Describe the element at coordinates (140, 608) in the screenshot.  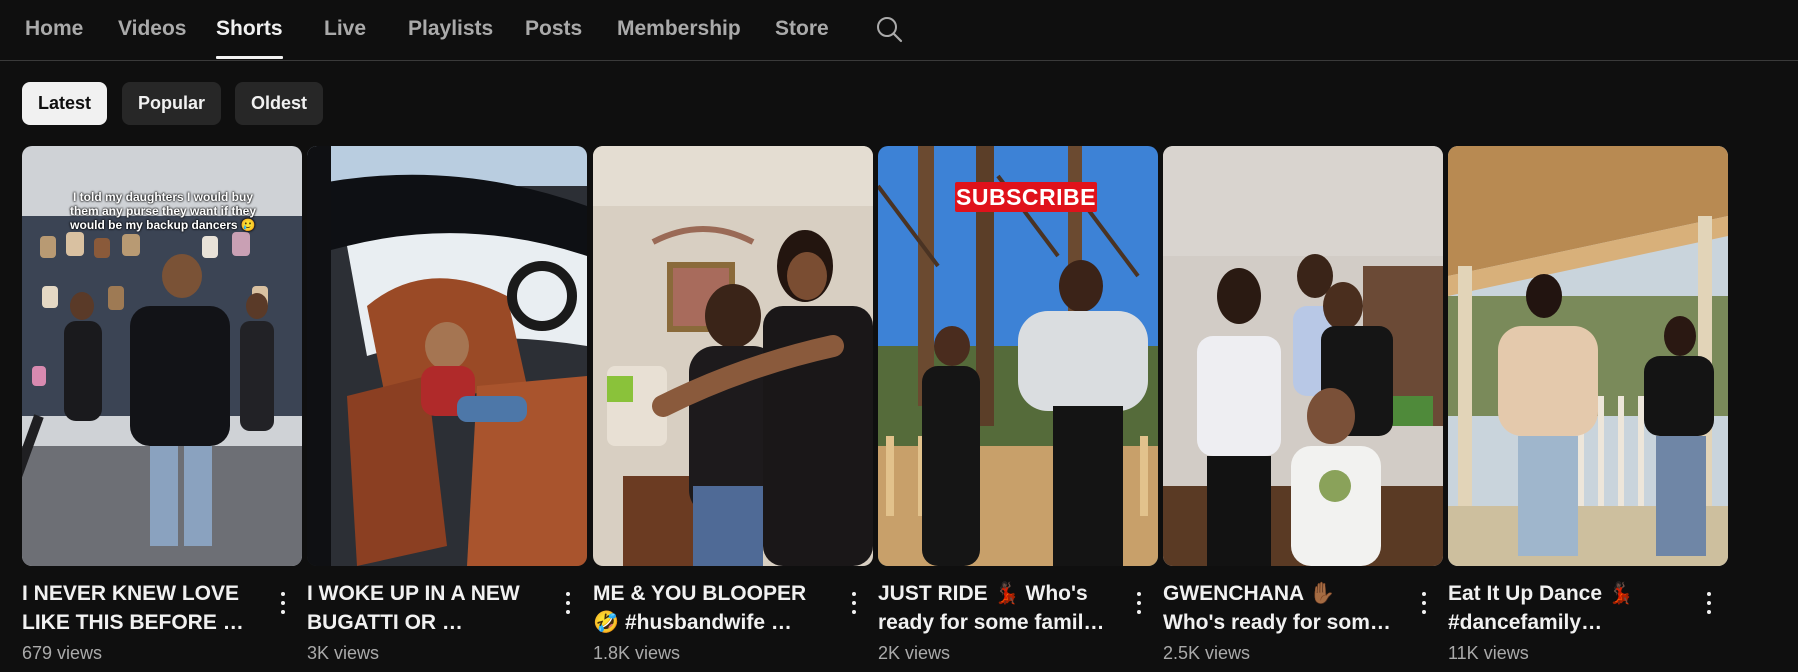
I see `short-title: I NEVER KNEW LOVE LIKE THIS BEFORE 🗣️🔥` at that location.